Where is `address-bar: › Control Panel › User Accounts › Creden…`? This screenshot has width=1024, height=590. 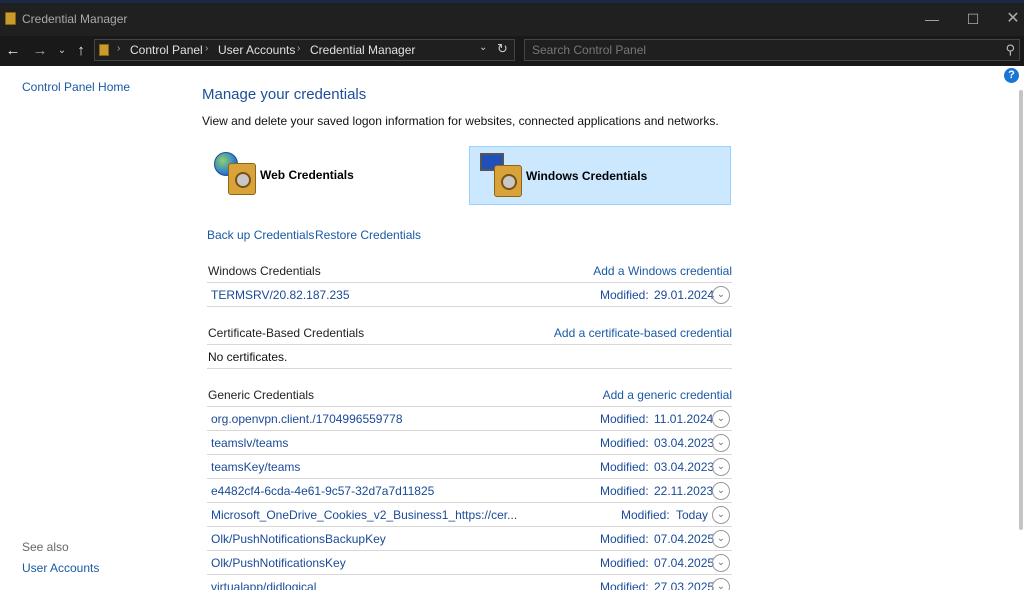
address-bar: › Control Panel › User Accounts › Creden… is located at coordinates (304, 50).